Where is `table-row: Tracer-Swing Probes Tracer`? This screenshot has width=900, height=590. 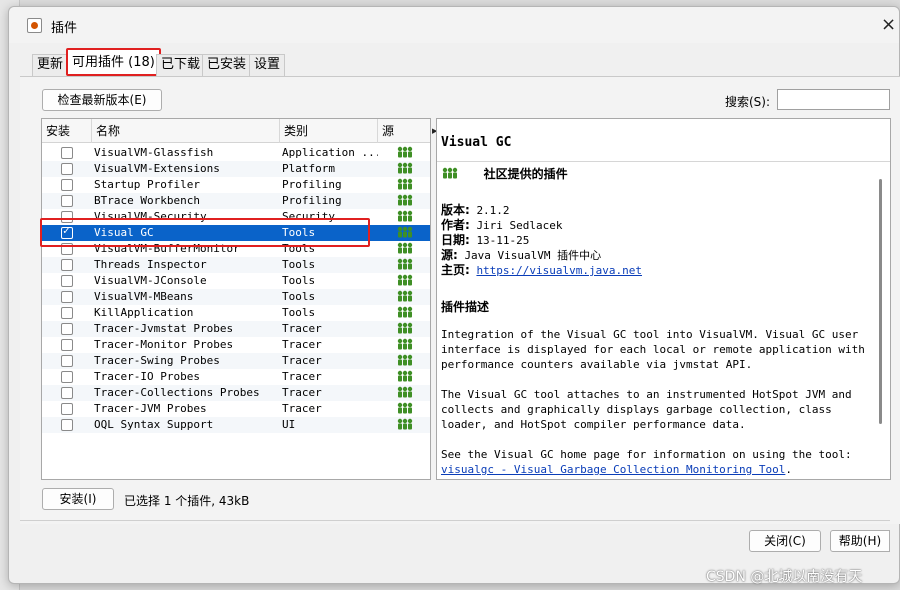
table-row: Tracer-Swing Probes Tracer is located at coordinates (236, 361).